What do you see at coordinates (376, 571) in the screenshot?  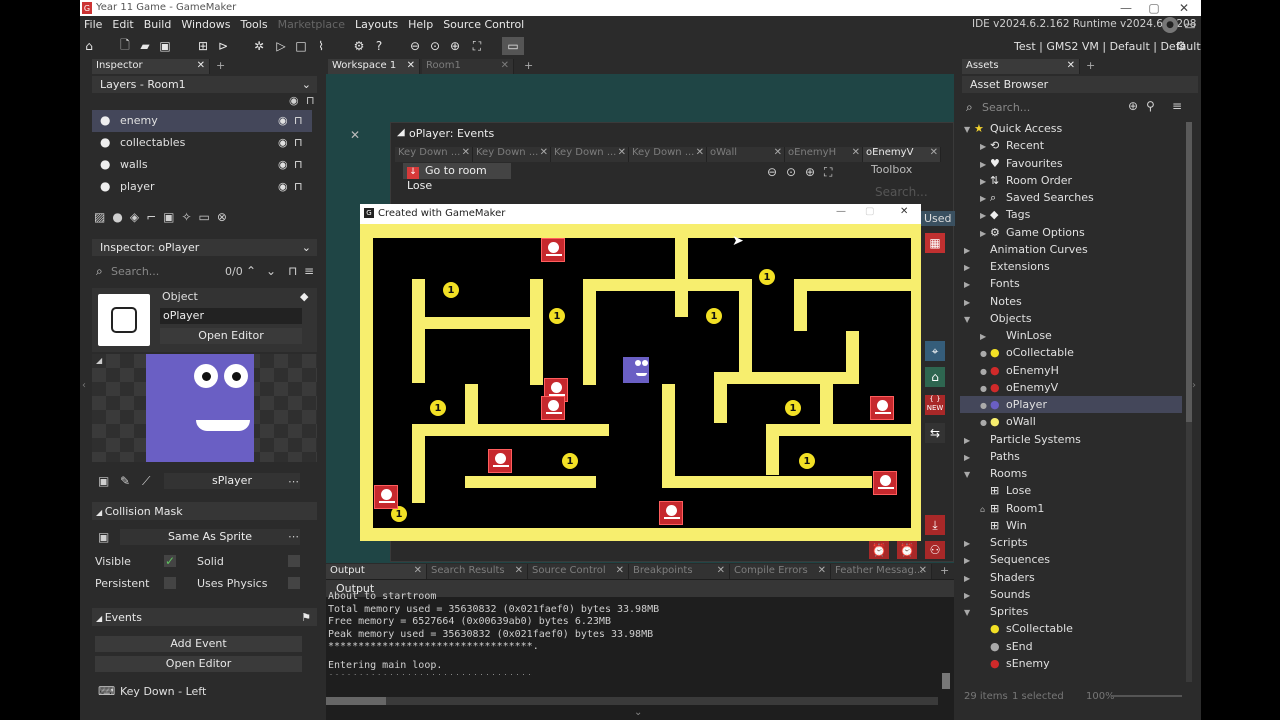 I see `output-tab: Output ✕` at bounding box center [376, 571].